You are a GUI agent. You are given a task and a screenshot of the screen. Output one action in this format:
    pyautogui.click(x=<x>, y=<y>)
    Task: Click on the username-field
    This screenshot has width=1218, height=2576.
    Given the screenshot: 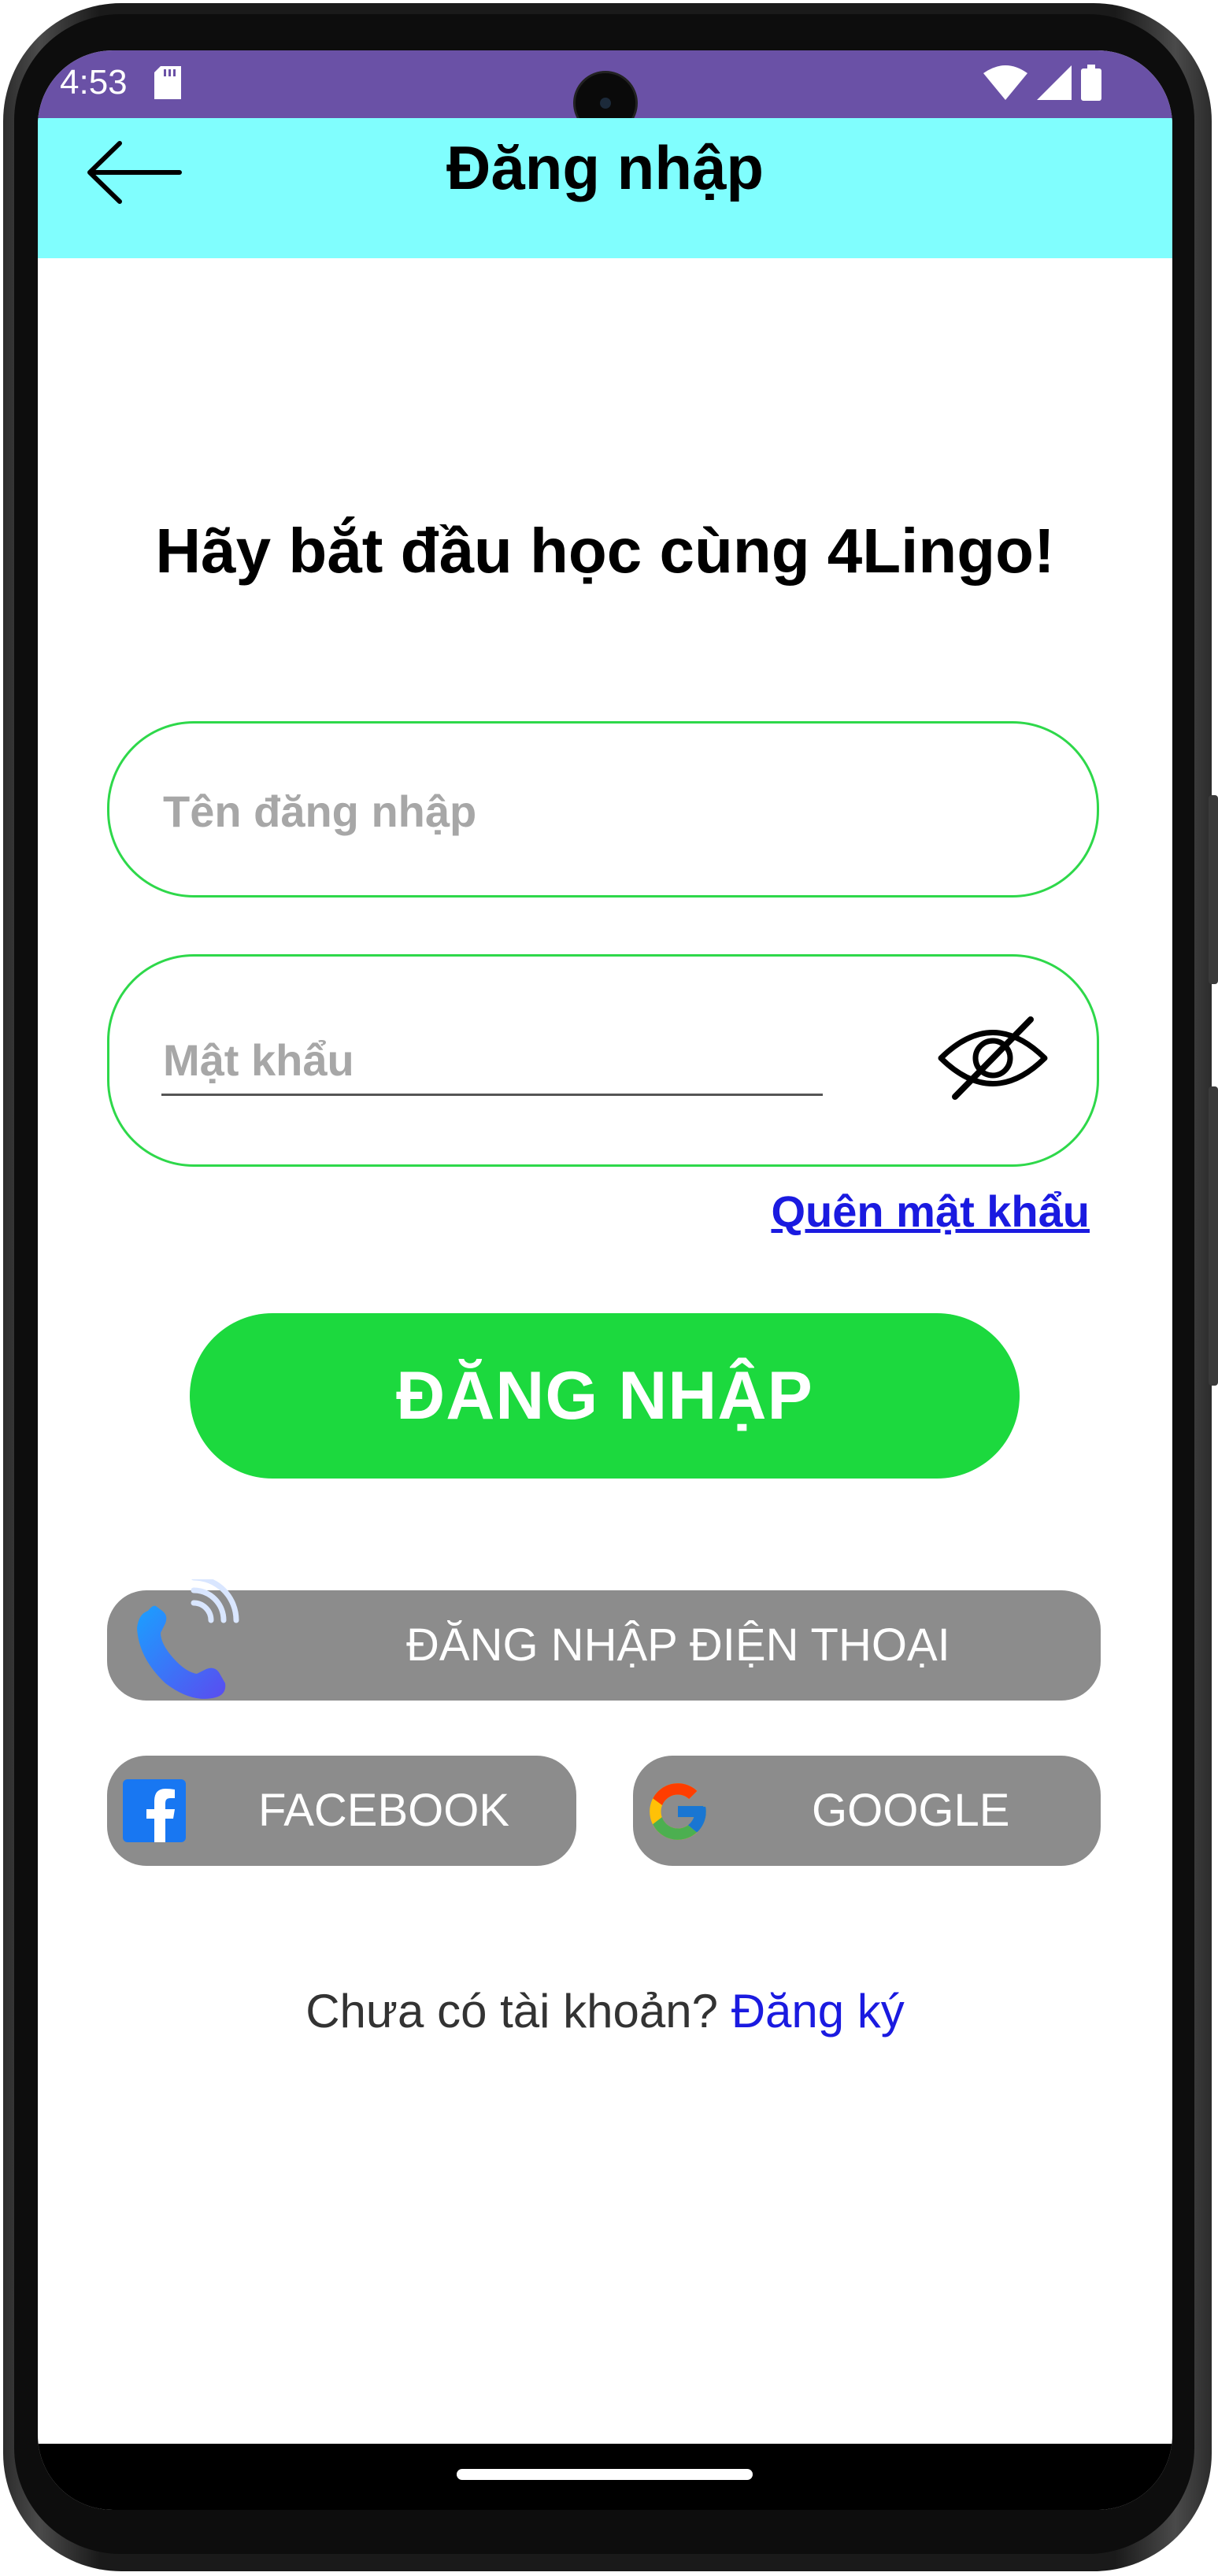 What is the action you would take?
    pyautogui.click(x=603, y=809)
    